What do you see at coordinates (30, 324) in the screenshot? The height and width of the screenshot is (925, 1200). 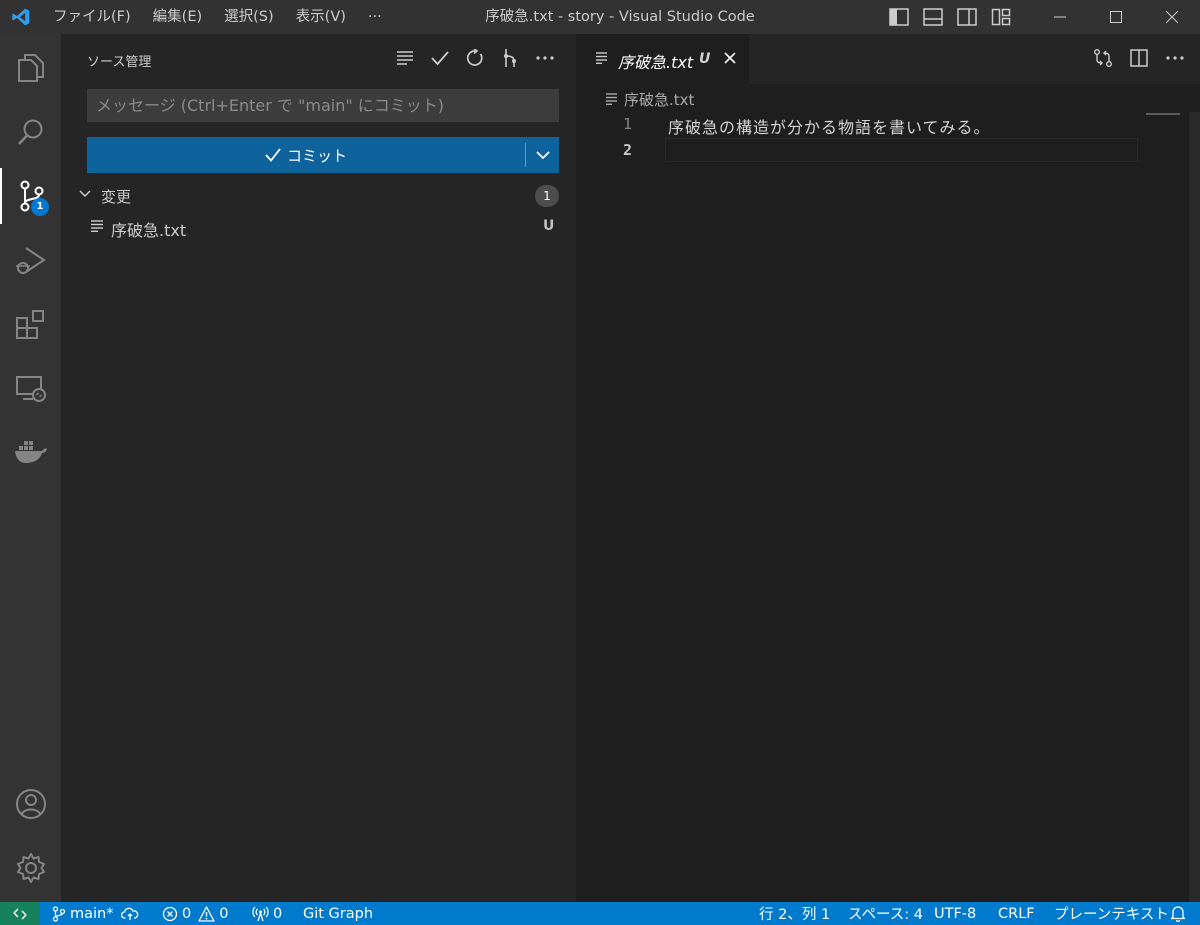 I see `extensions-icon` at bounding box center [30, 324].